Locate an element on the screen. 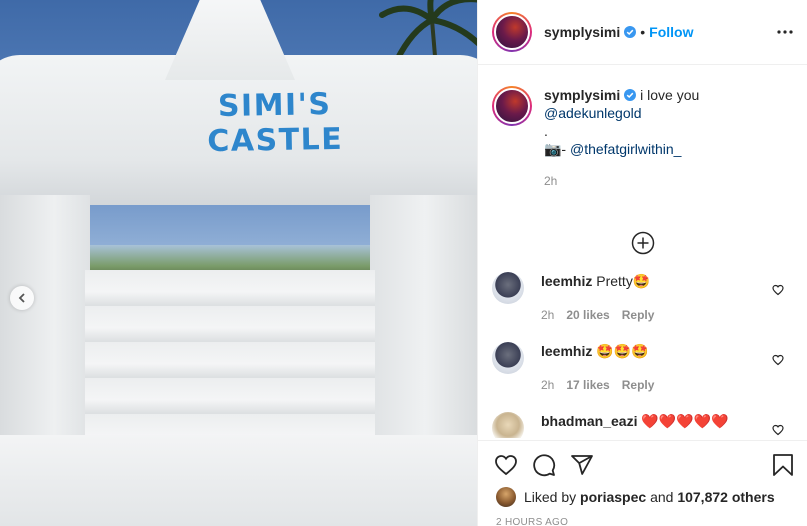 Image resolution: width=807 pixels, height=526 pixels. comment-likes: 20 likes is located at coordinates (587, 315).